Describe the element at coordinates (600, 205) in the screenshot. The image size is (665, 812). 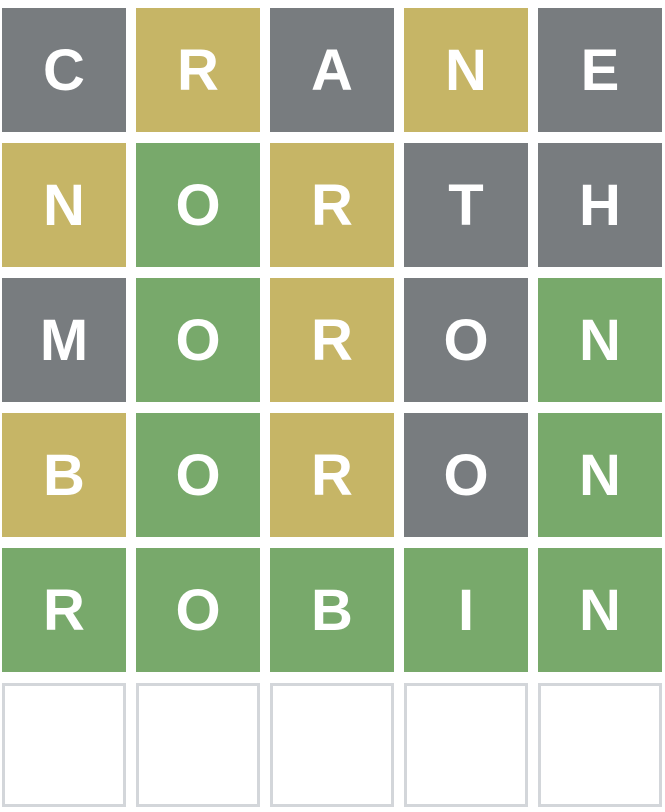
I see `tile: H` at that location.